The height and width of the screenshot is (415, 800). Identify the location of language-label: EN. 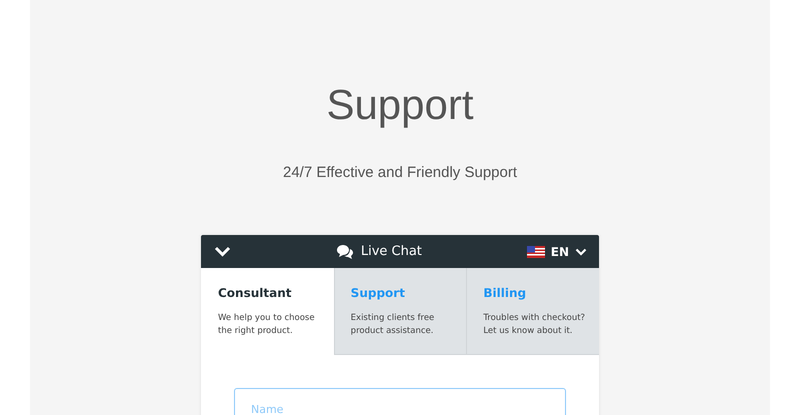
(559, 251).